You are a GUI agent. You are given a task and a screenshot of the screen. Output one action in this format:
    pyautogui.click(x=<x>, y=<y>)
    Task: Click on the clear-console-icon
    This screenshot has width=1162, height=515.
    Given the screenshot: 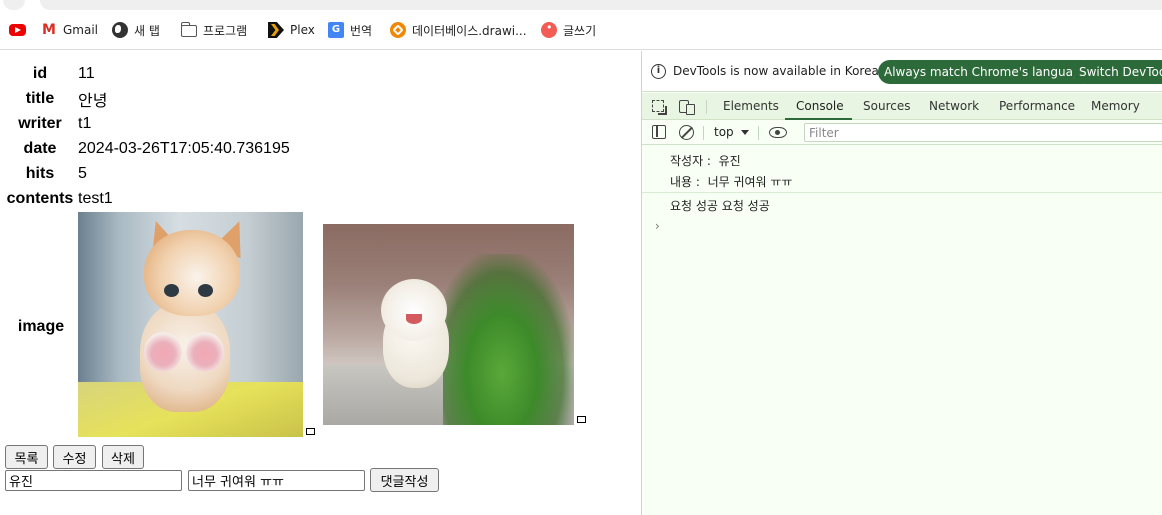 What is the action you would take?
    pyautogui.click(x=686, y=132)
    